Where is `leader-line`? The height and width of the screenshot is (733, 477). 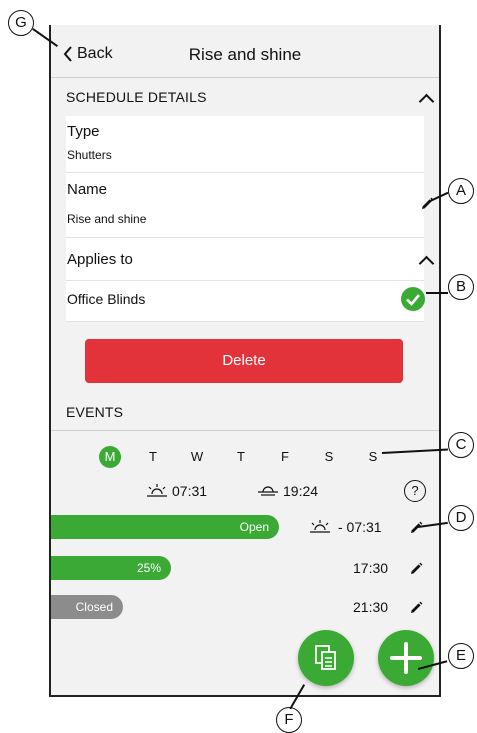
leader-line is located at coordinates (437, 293).